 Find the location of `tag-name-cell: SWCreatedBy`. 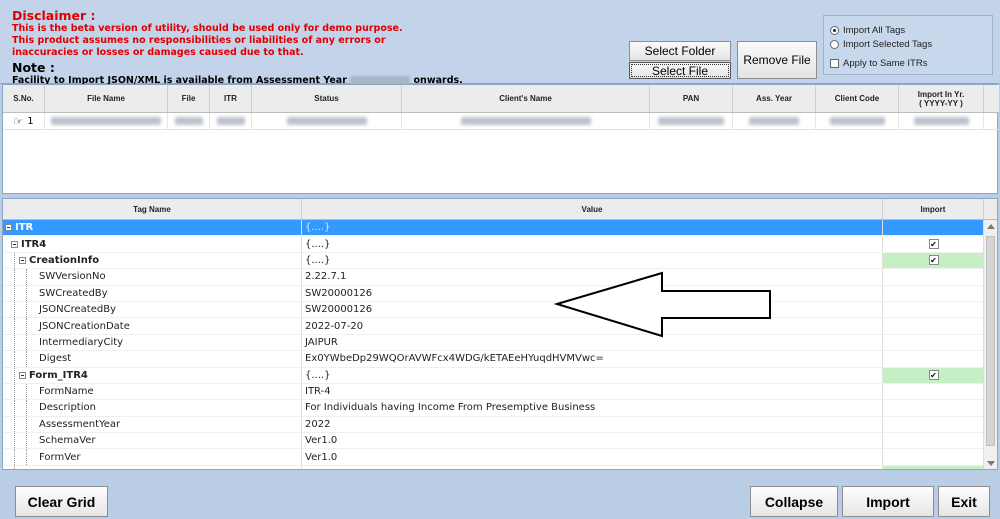

tag-name-cell: SWCreatedBy is located at coordinates (152, 293).